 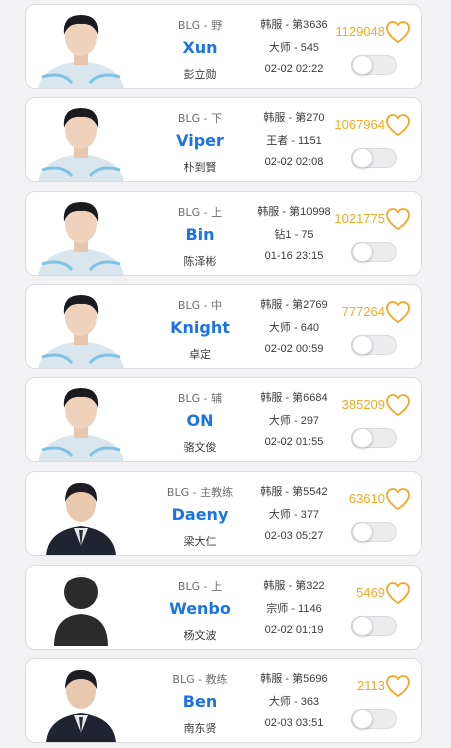 What do you see at coordinates (294, 212) in the screenshot?
I see `server-rank: 韩服 - 第10998` at bounding box center [294, 212].